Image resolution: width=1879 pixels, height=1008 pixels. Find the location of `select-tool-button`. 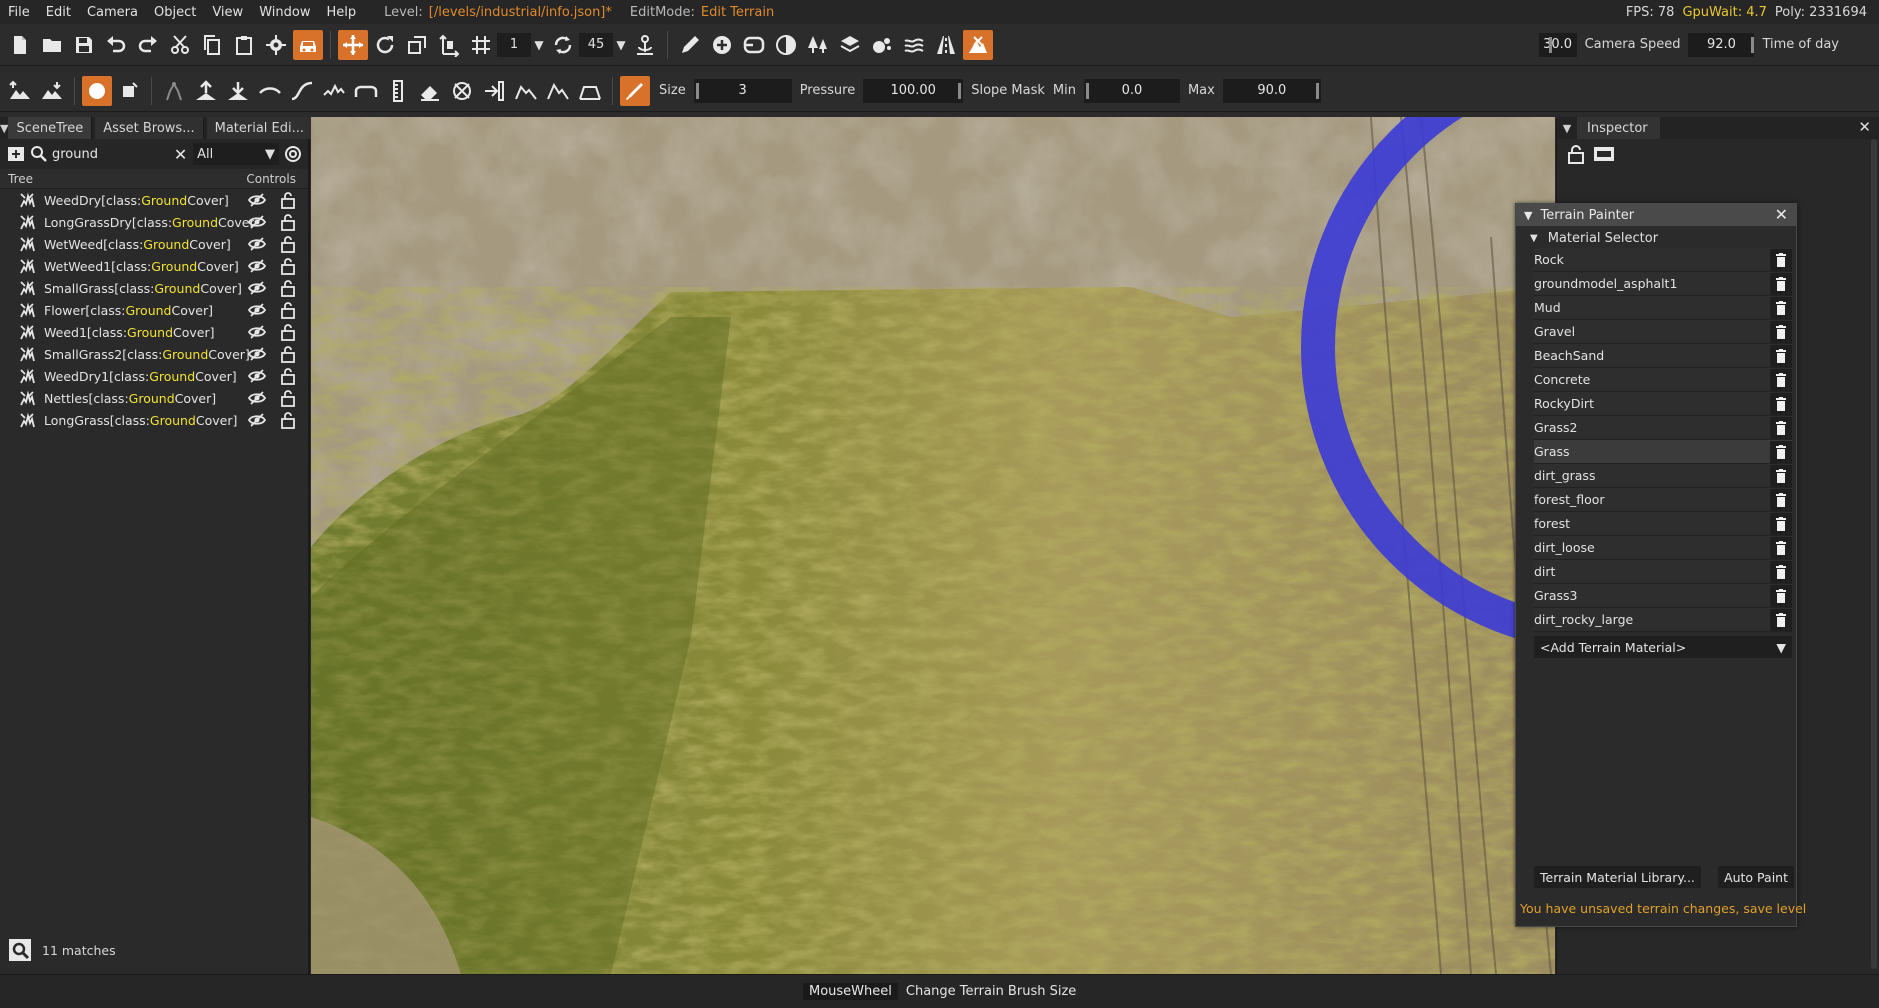

select-tool-button is located at coordinates (174, 91).